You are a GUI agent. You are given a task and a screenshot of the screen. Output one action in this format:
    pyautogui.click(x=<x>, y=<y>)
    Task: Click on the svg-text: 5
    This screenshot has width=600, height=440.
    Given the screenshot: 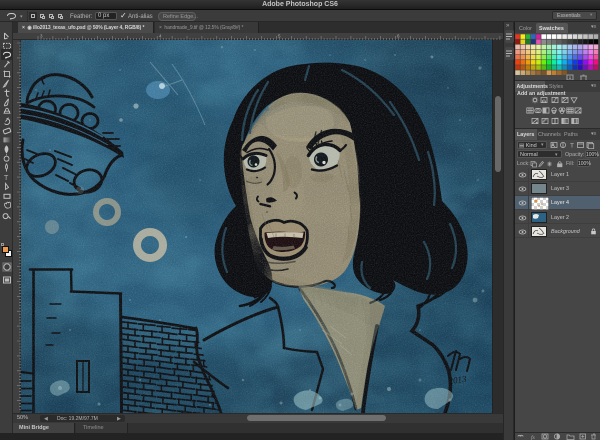 What is the action you would take?
    pyautogui.click(x=279, y=36)
    